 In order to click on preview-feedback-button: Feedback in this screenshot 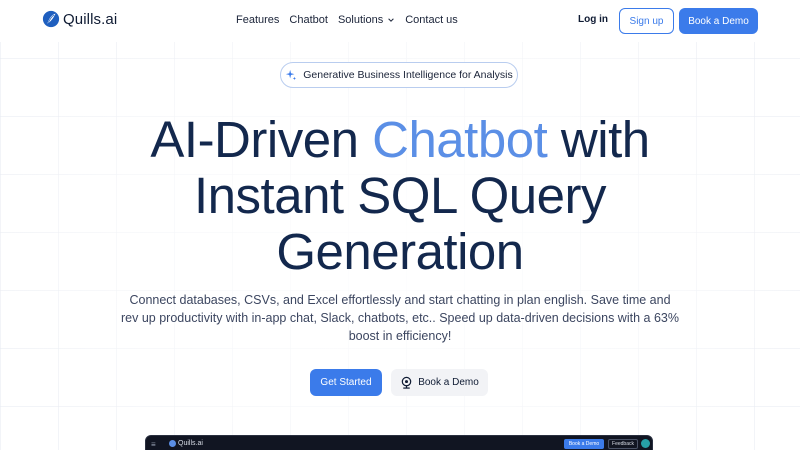, I will do `click(623, 444)`.